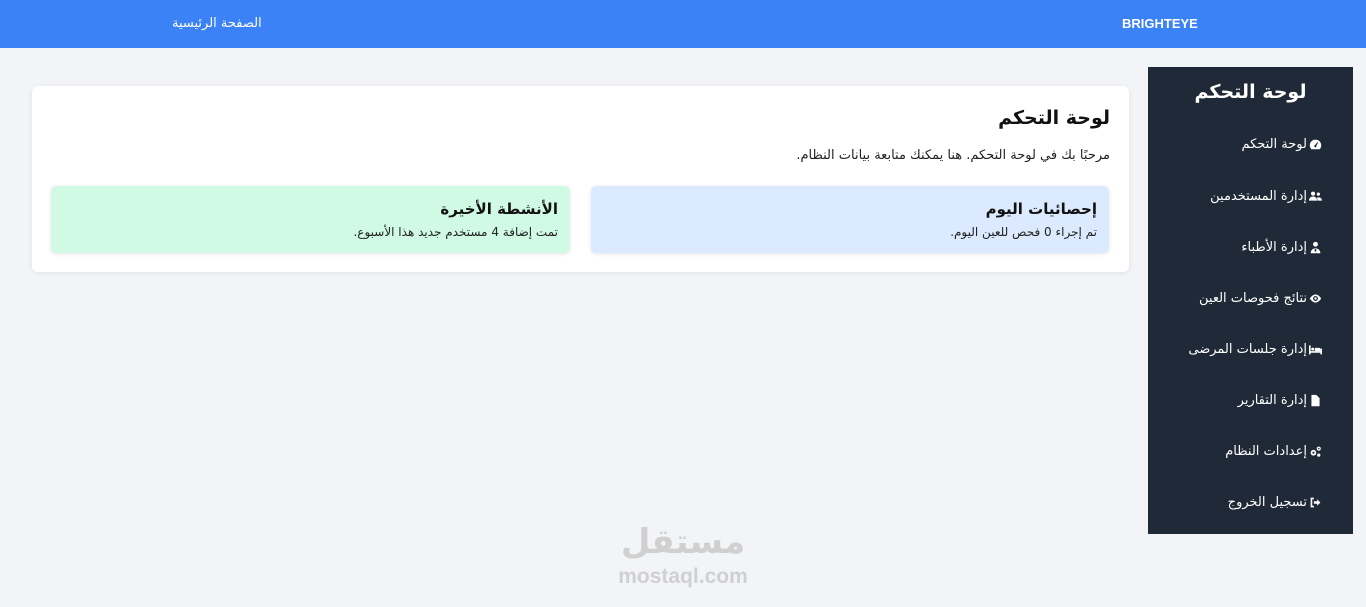 Image resolution: width=1366 pixels, height=607 pixels. Describe the element at coordinates (1267, 502) in the screenshot. I see `sidebar-item-label: تسجيل الخروج` at that location.